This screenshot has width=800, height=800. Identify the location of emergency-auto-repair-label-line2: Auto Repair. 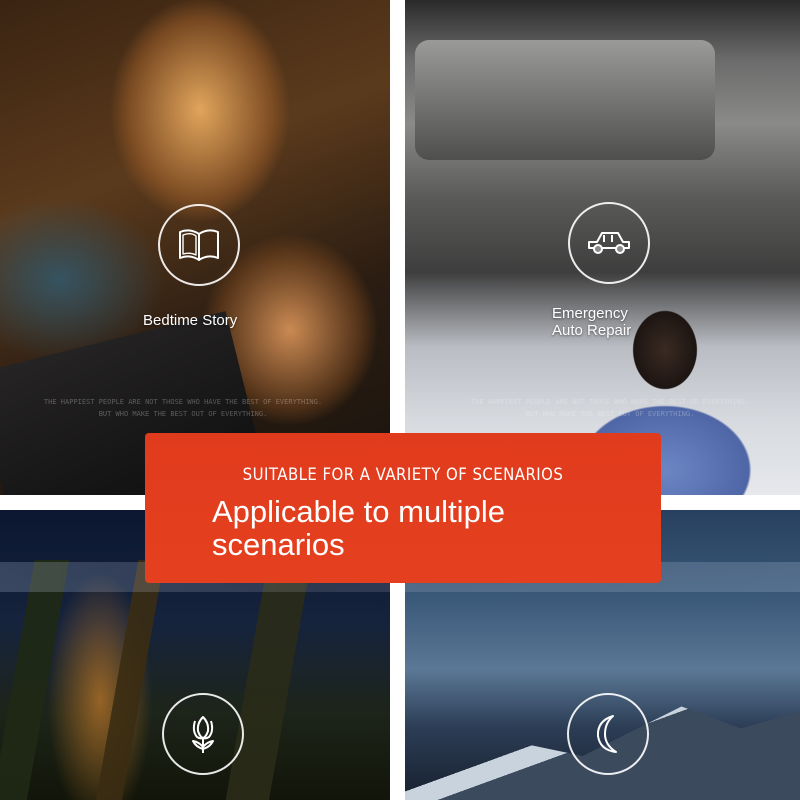
(592, 330).